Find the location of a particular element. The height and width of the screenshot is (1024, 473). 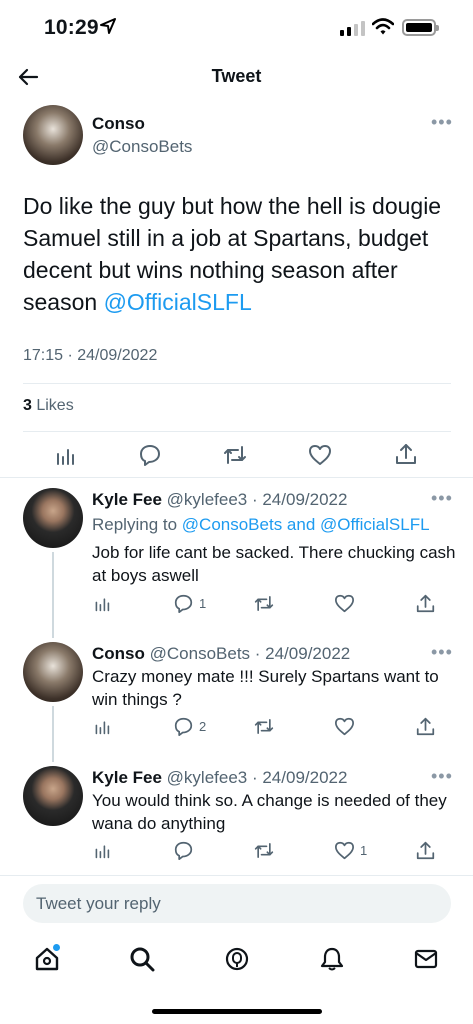

tab-search is located at coordinates (142, 959).